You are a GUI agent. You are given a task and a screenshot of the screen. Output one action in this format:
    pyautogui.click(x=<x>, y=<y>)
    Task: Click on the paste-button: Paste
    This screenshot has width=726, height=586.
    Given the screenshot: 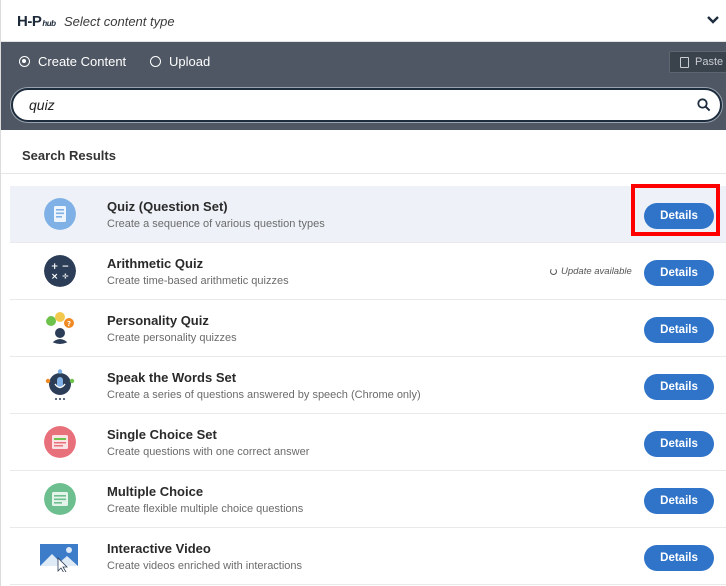 What is the action you would take?
    pyautogui.click(x=697, y=62)
    